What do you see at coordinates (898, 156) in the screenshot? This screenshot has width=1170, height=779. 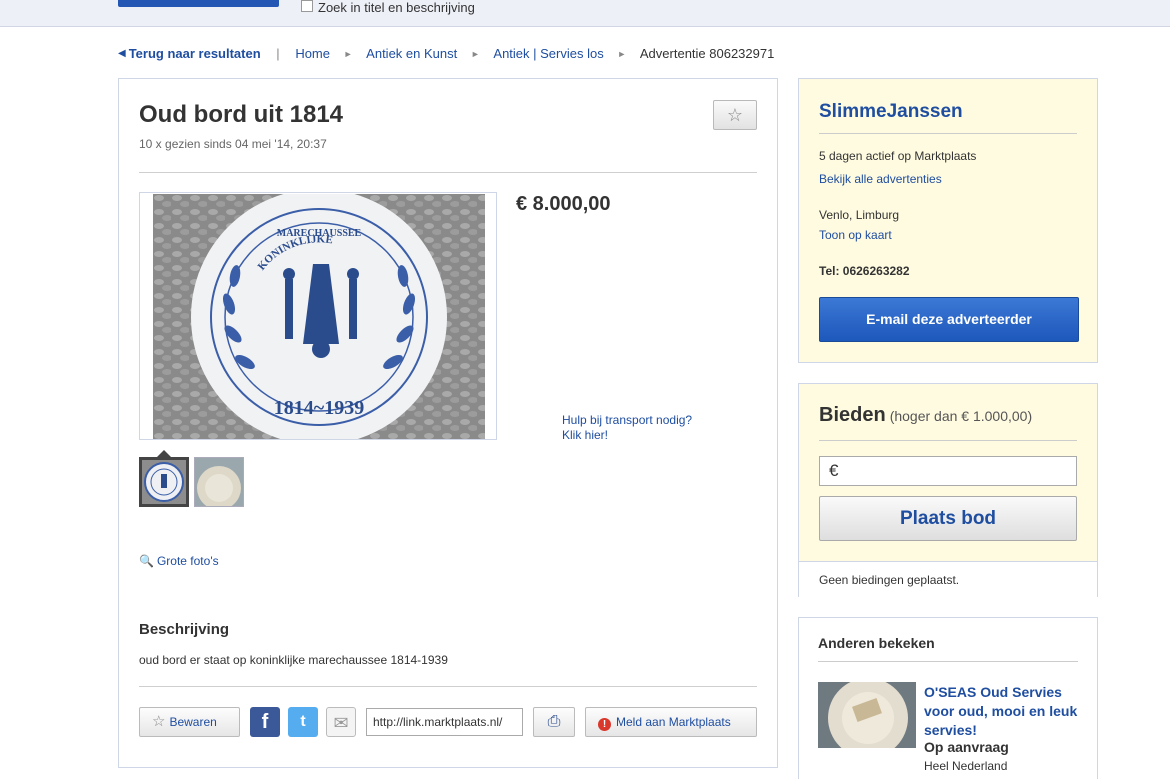 I see `seller-active-since: 5 dagen actief op Marktplaats` at bounding box center [898, 156].